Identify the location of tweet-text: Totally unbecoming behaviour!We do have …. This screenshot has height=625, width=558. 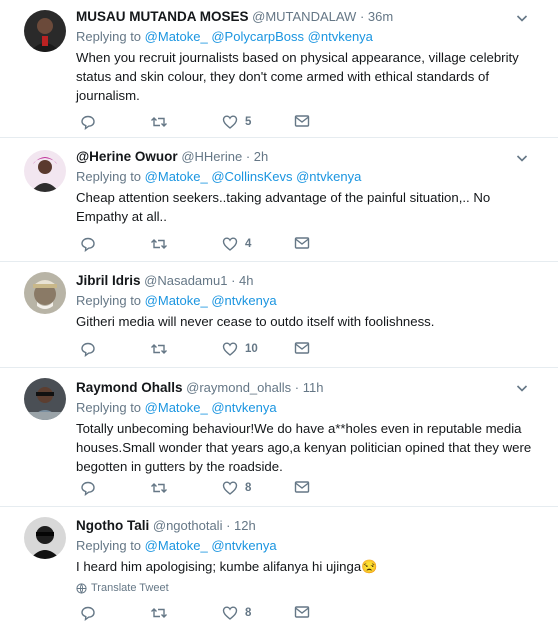
(304, 447).